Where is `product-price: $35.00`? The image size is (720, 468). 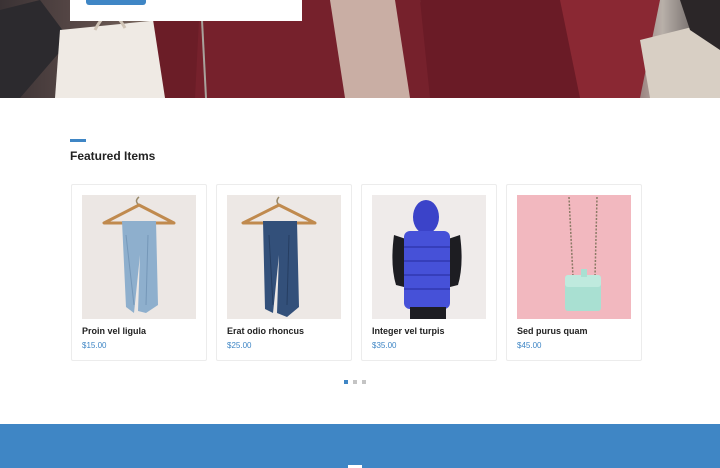 product-price: $35.00 is located at coordinates (384, 345).